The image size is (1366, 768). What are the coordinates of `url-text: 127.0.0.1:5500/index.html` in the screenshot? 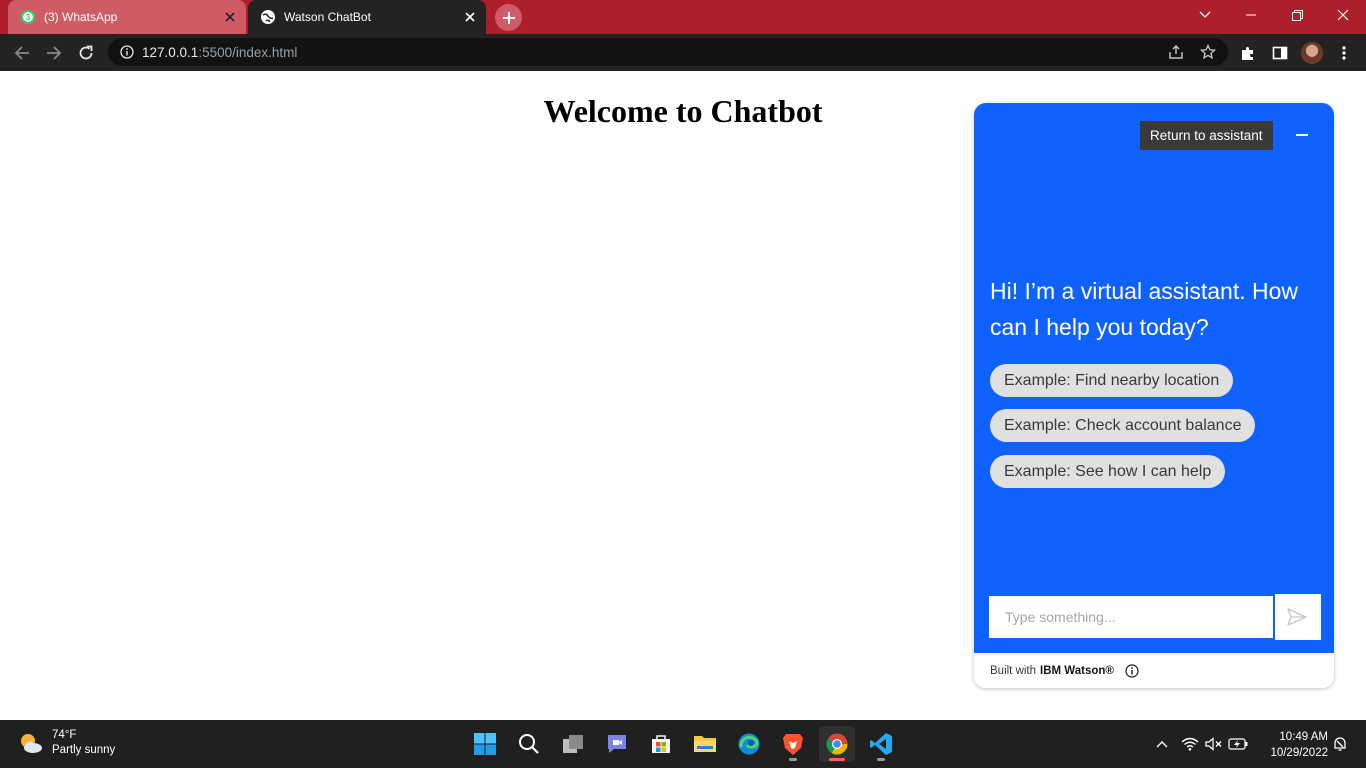 It's located at (219, 52).